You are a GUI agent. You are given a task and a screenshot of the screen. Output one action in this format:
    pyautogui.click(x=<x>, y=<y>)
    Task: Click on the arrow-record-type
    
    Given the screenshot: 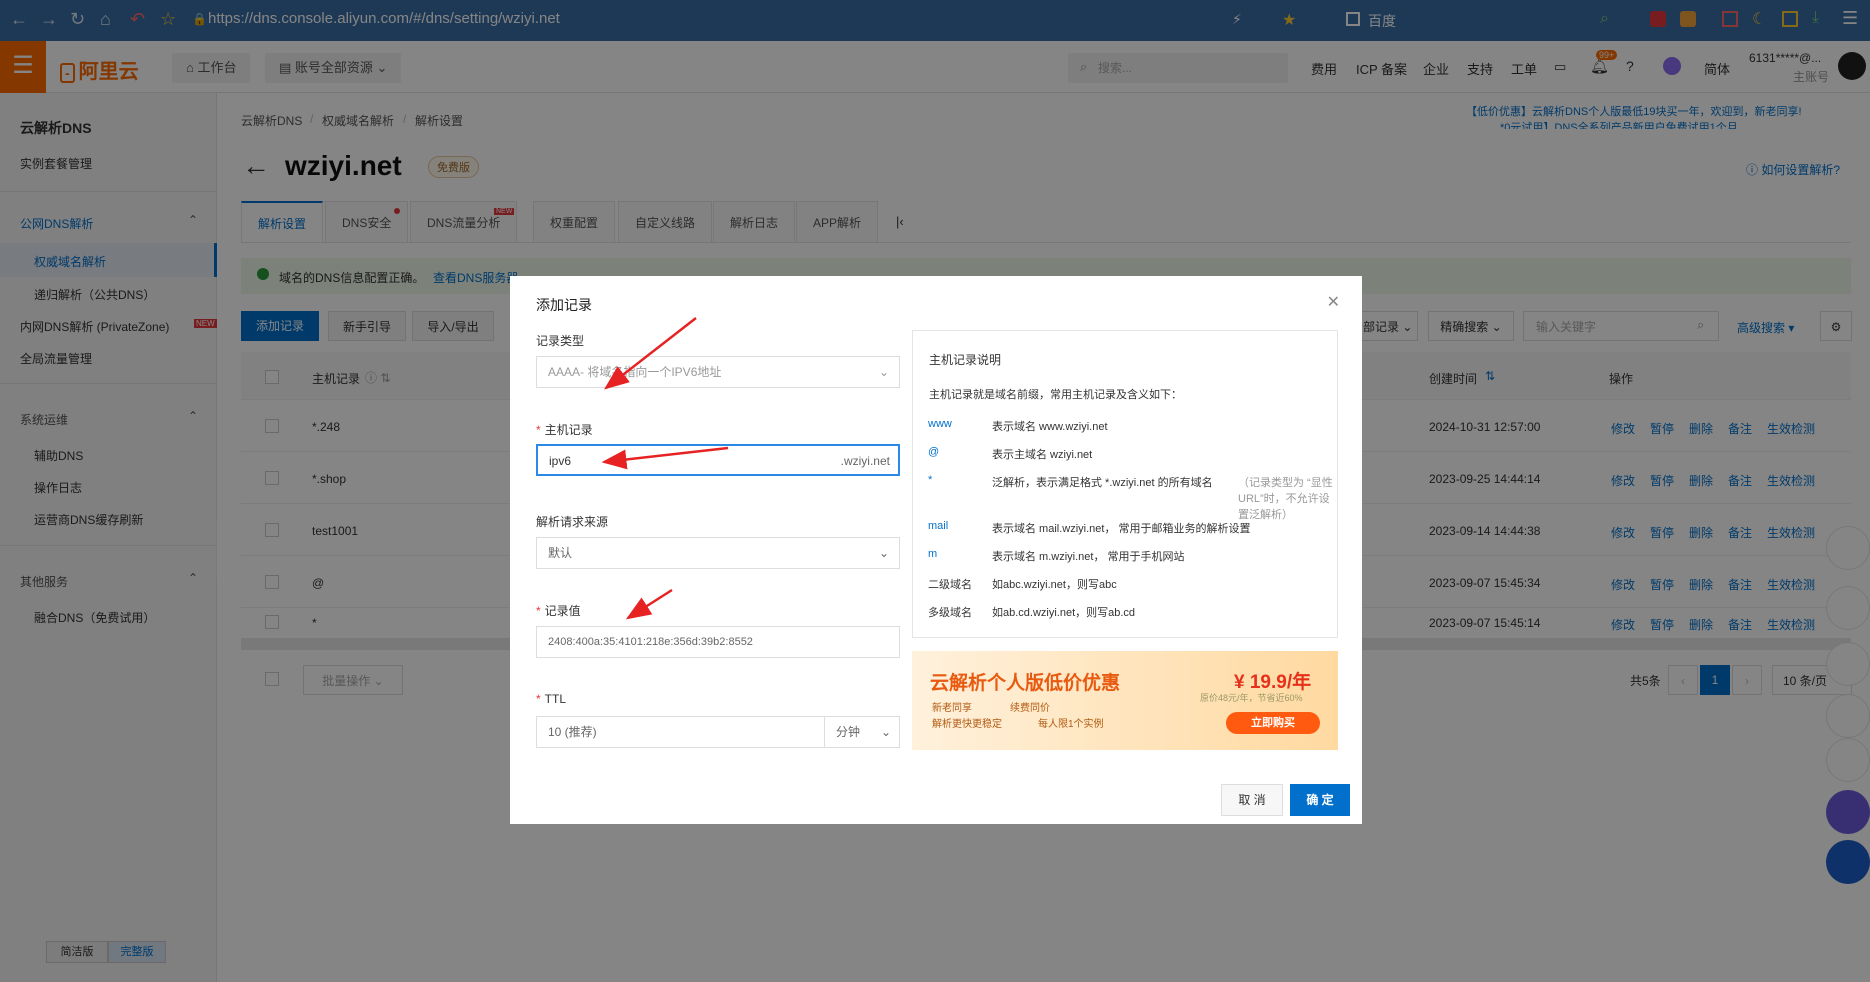 What is the action you would take?
    pyautogui.click(x=650, y=353)
    